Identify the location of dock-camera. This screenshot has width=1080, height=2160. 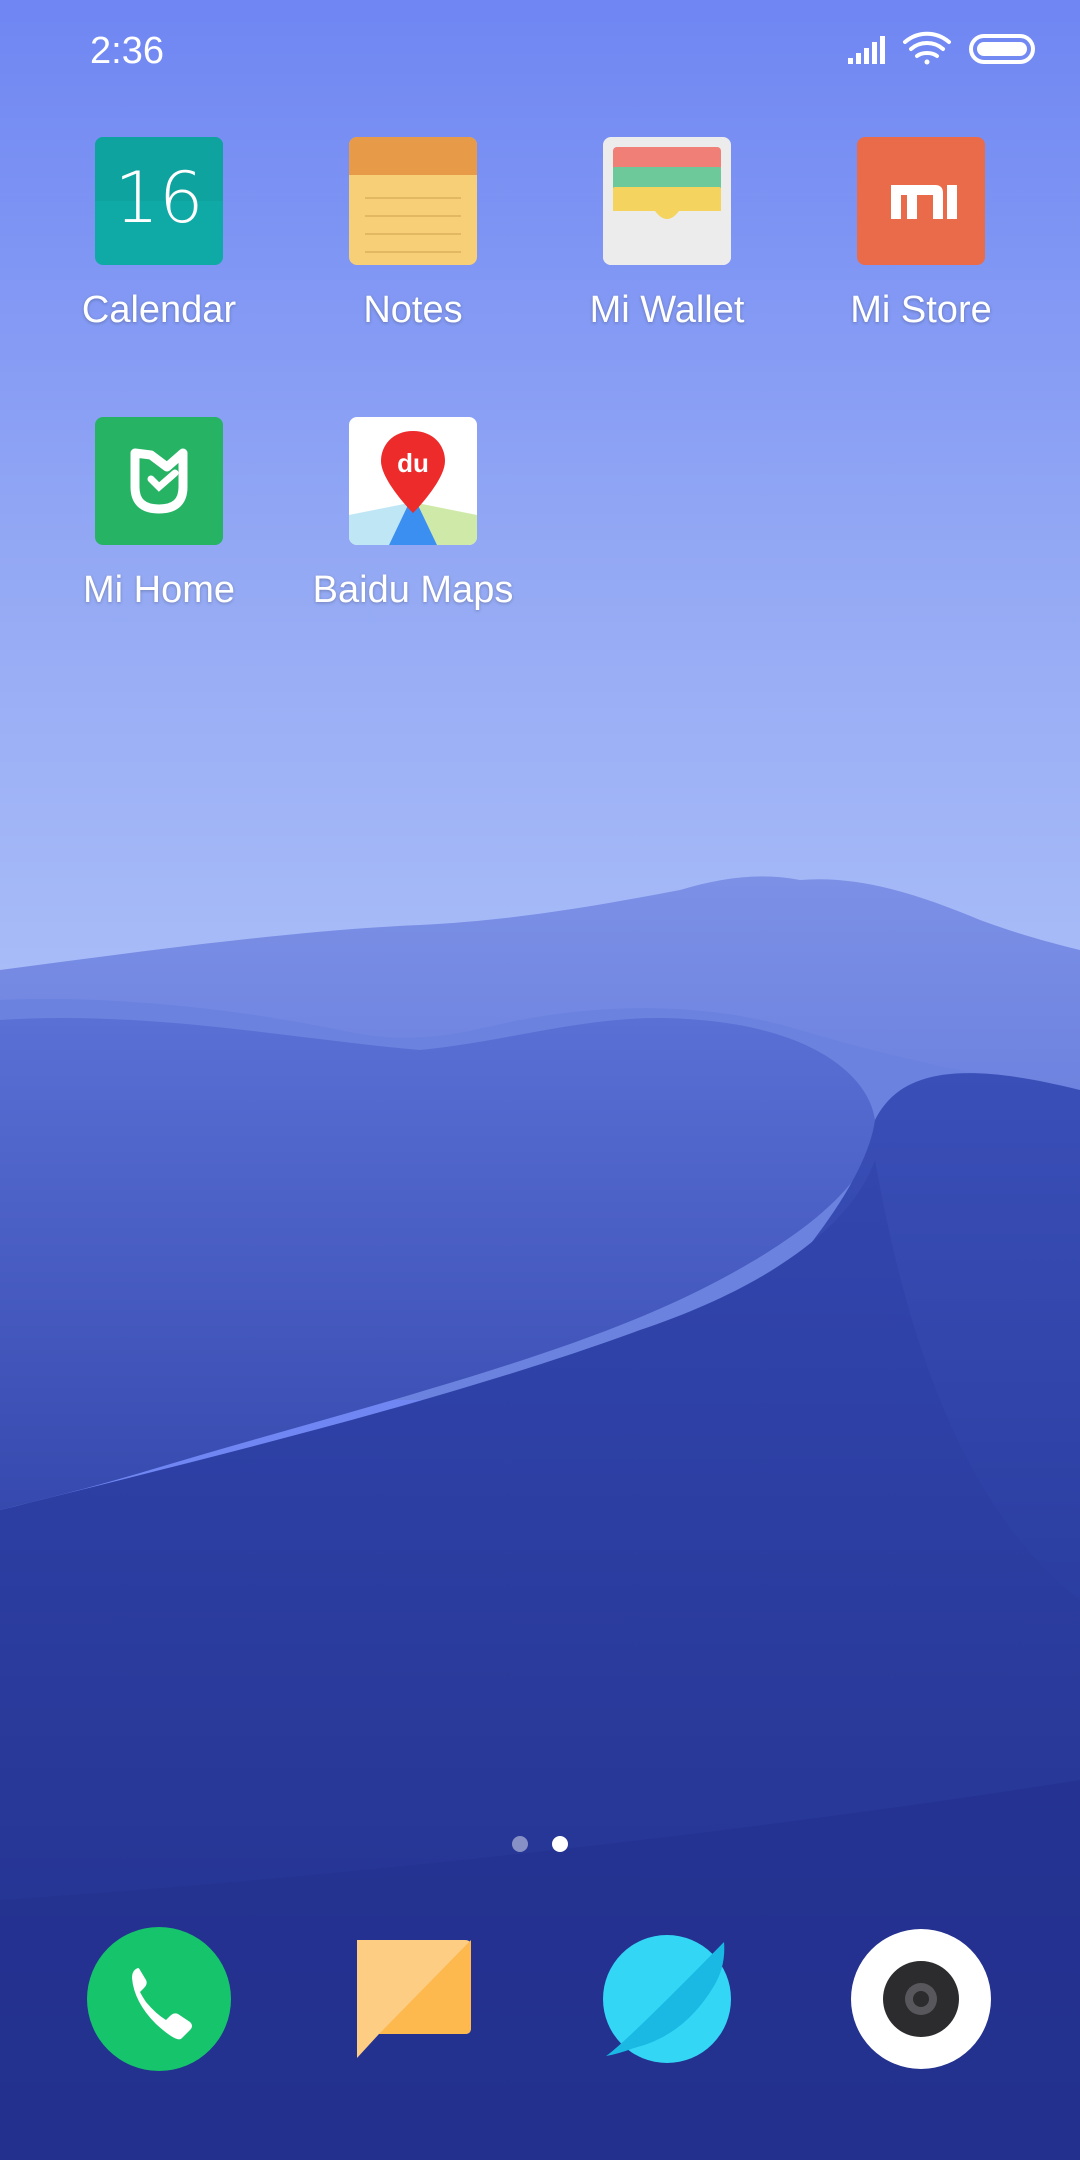
(921, 1999).